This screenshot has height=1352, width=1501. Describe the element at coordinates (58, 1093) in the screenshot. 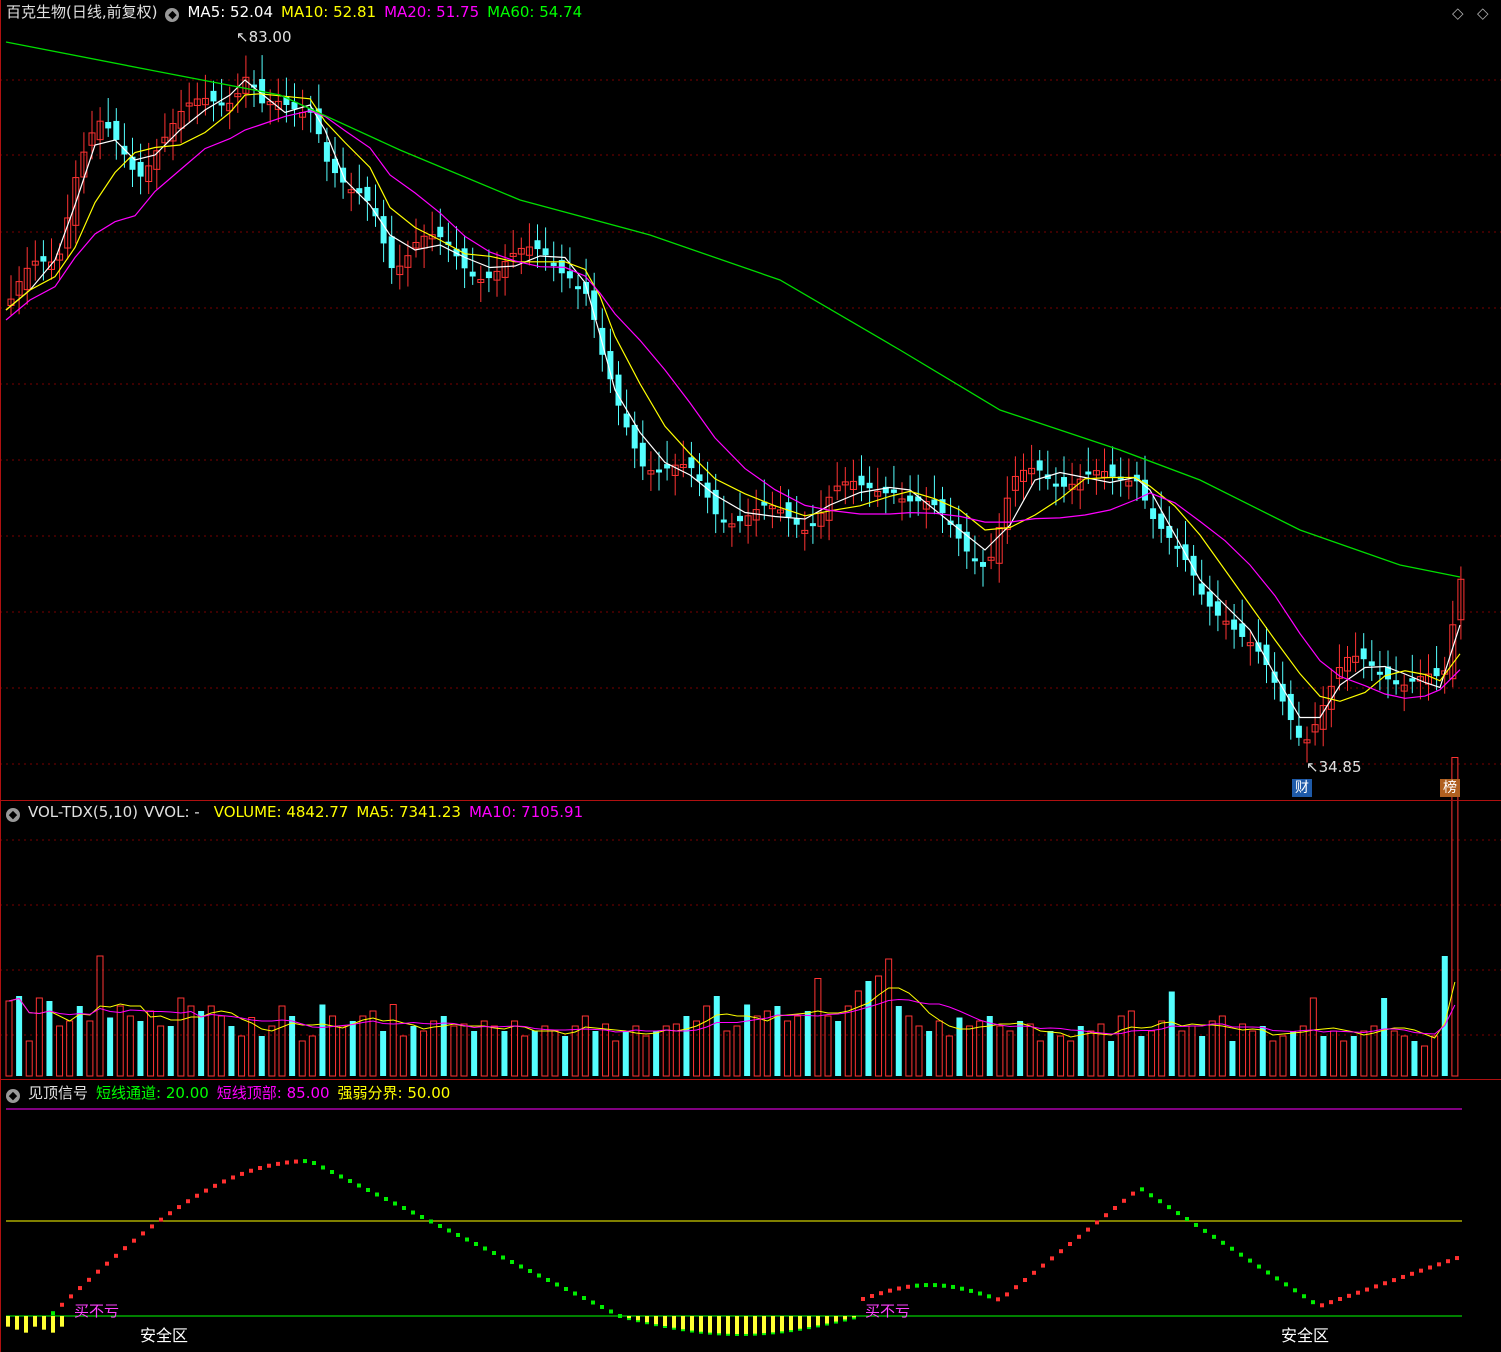

I see `signal-indicator-name: 见顶信号` at that location.